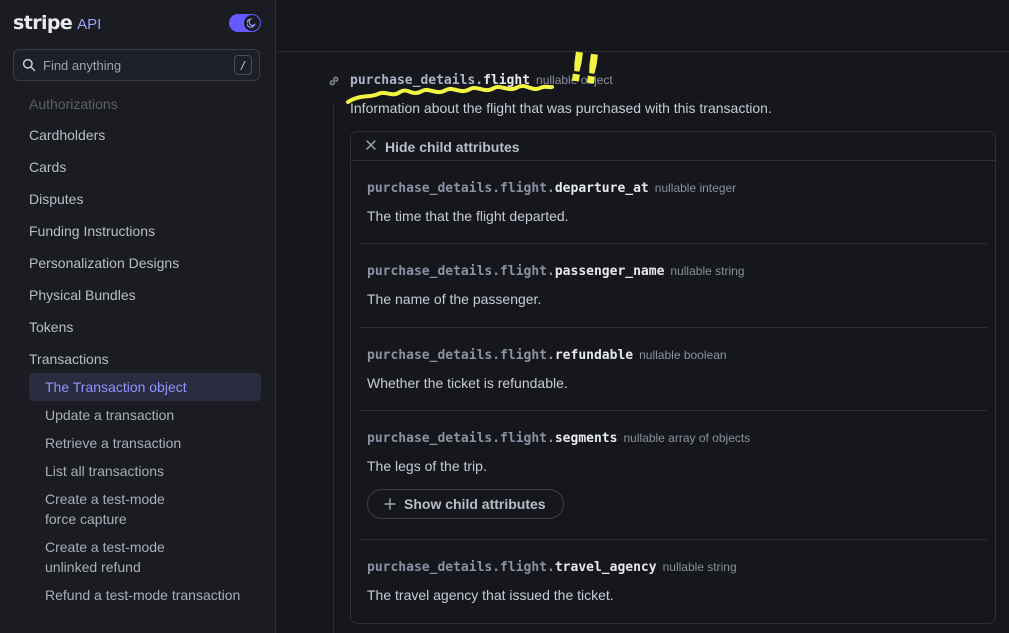 The height and width of the screenshot is (633, 1009). I want to click on sidebar-subitem-label: The Transaction object, so click(116, 387).